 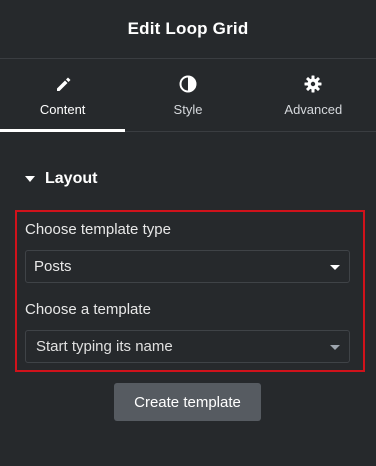 I want to click on tab-content: Content, so click(x=63, y=95).